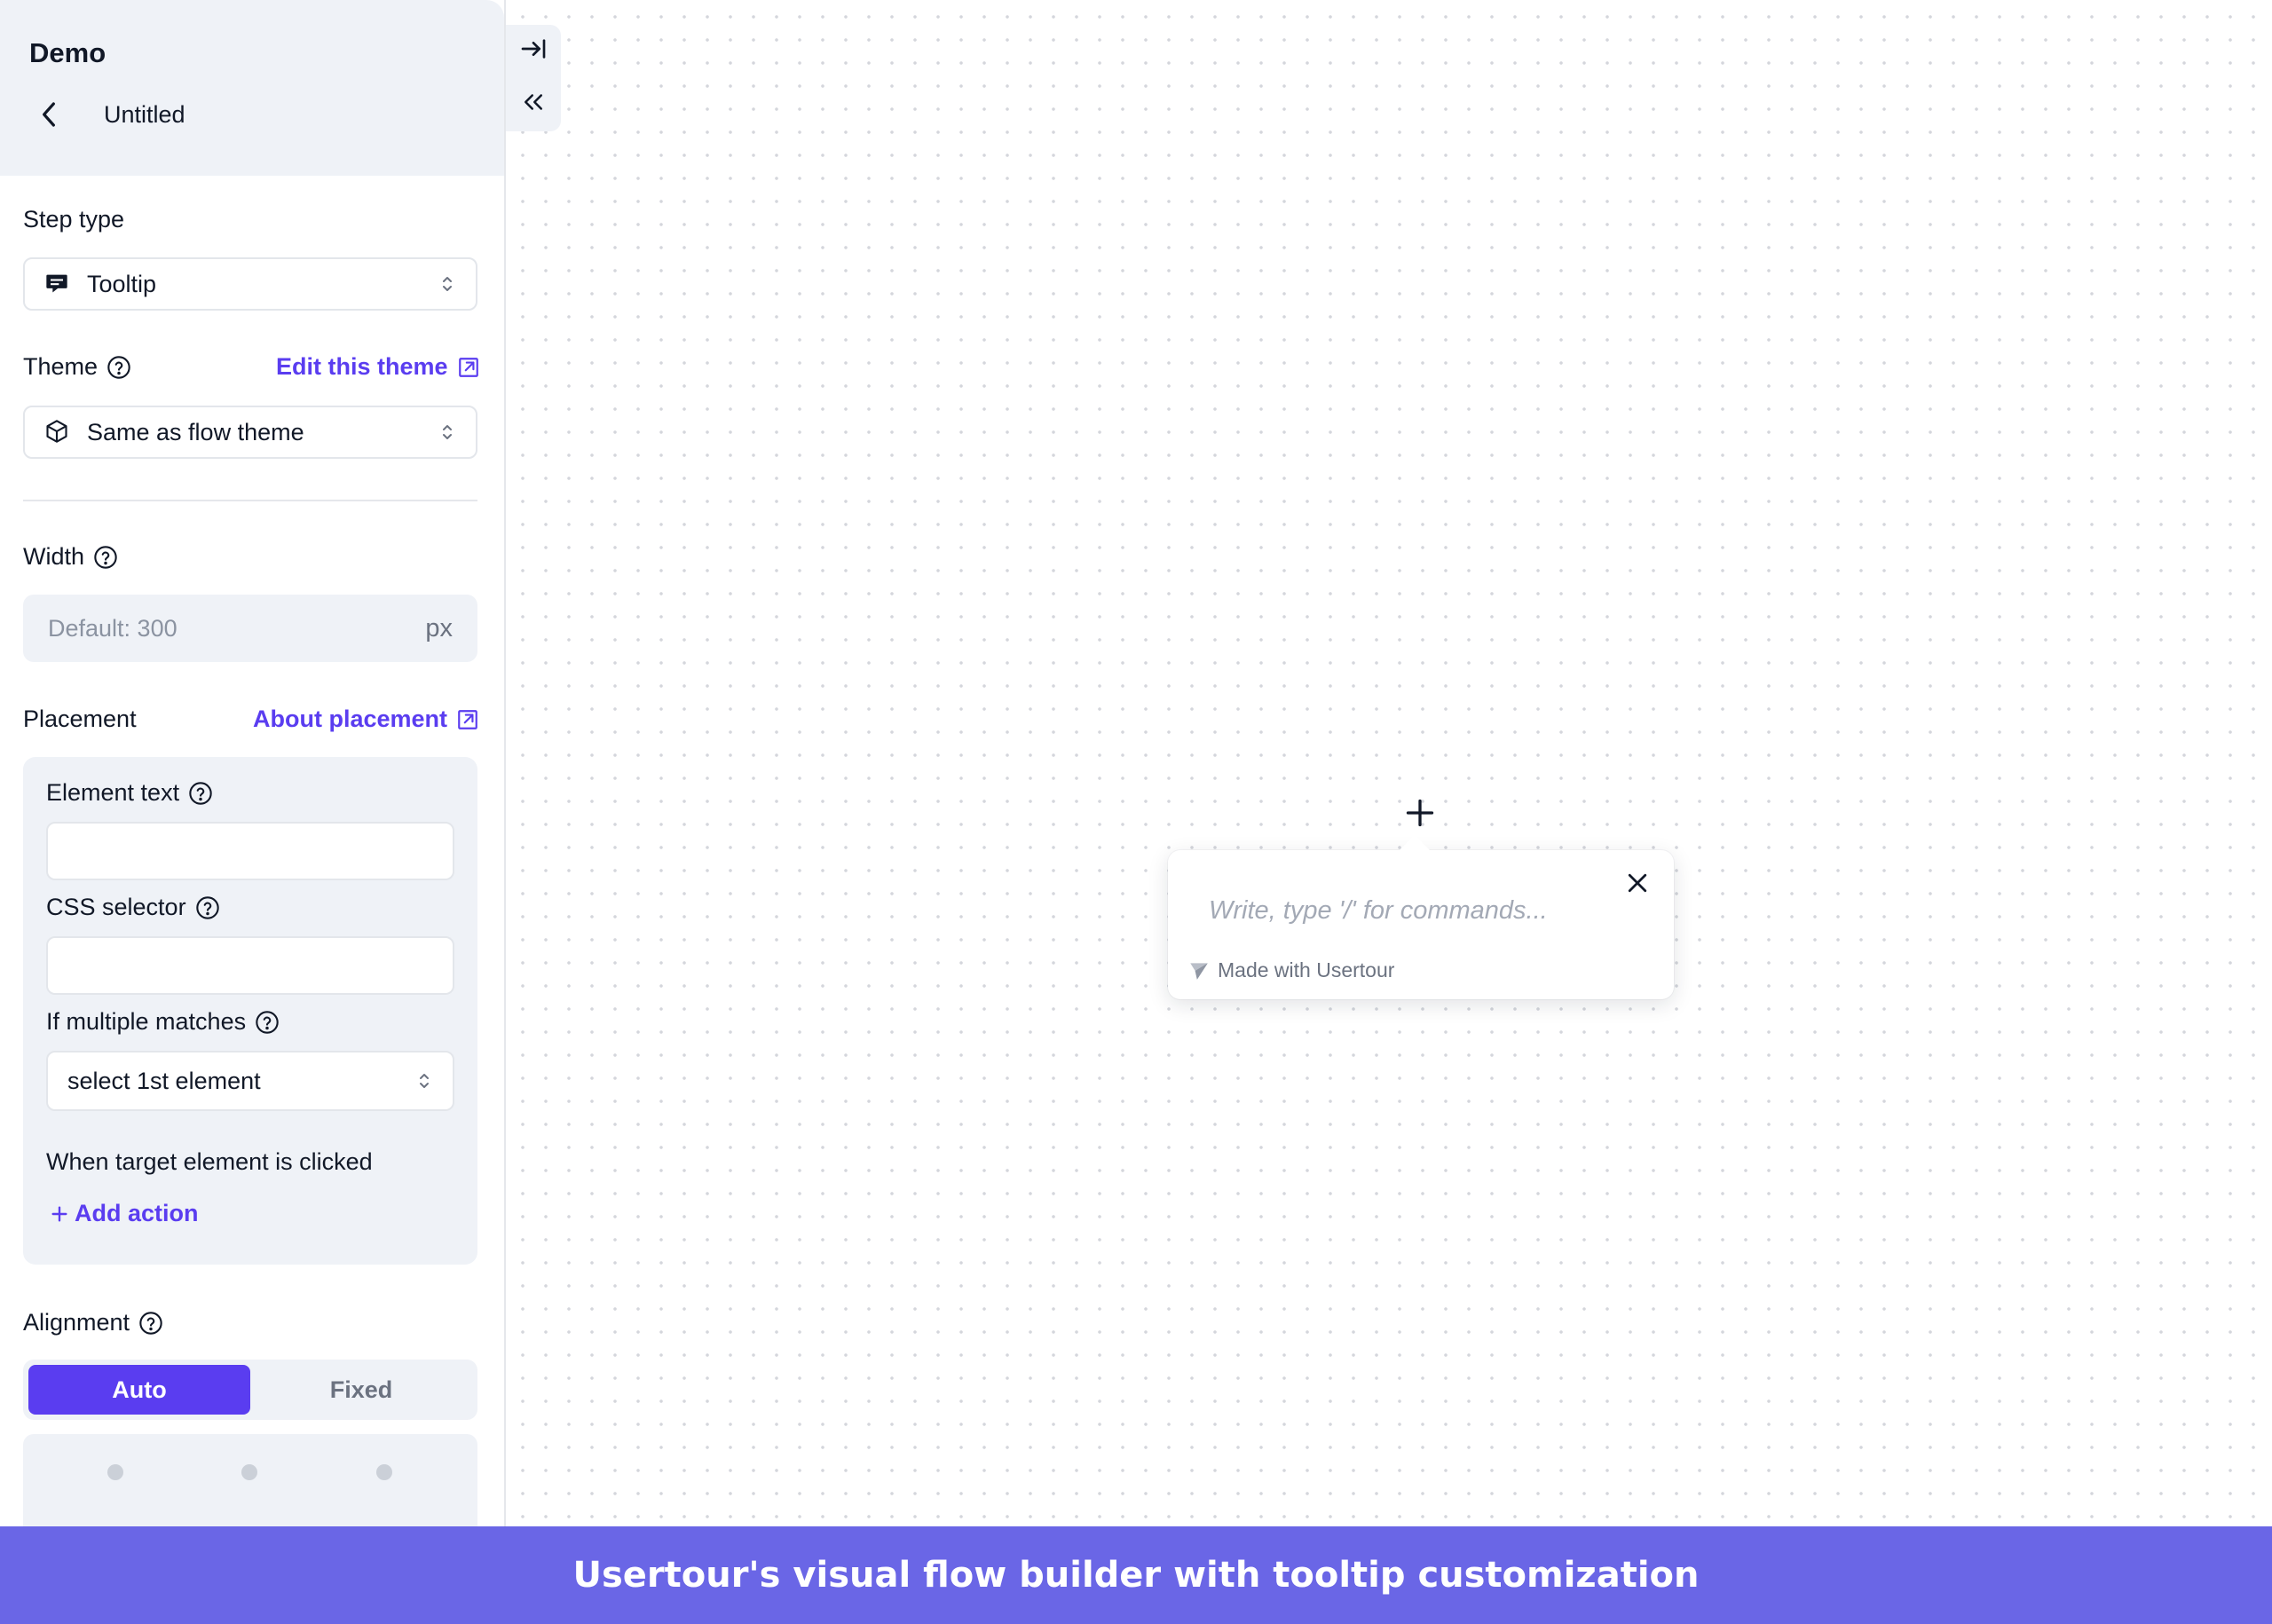 This screenshot has width=2272, height=1624. I want to click on chevron-left-icon, so click(49, 114).